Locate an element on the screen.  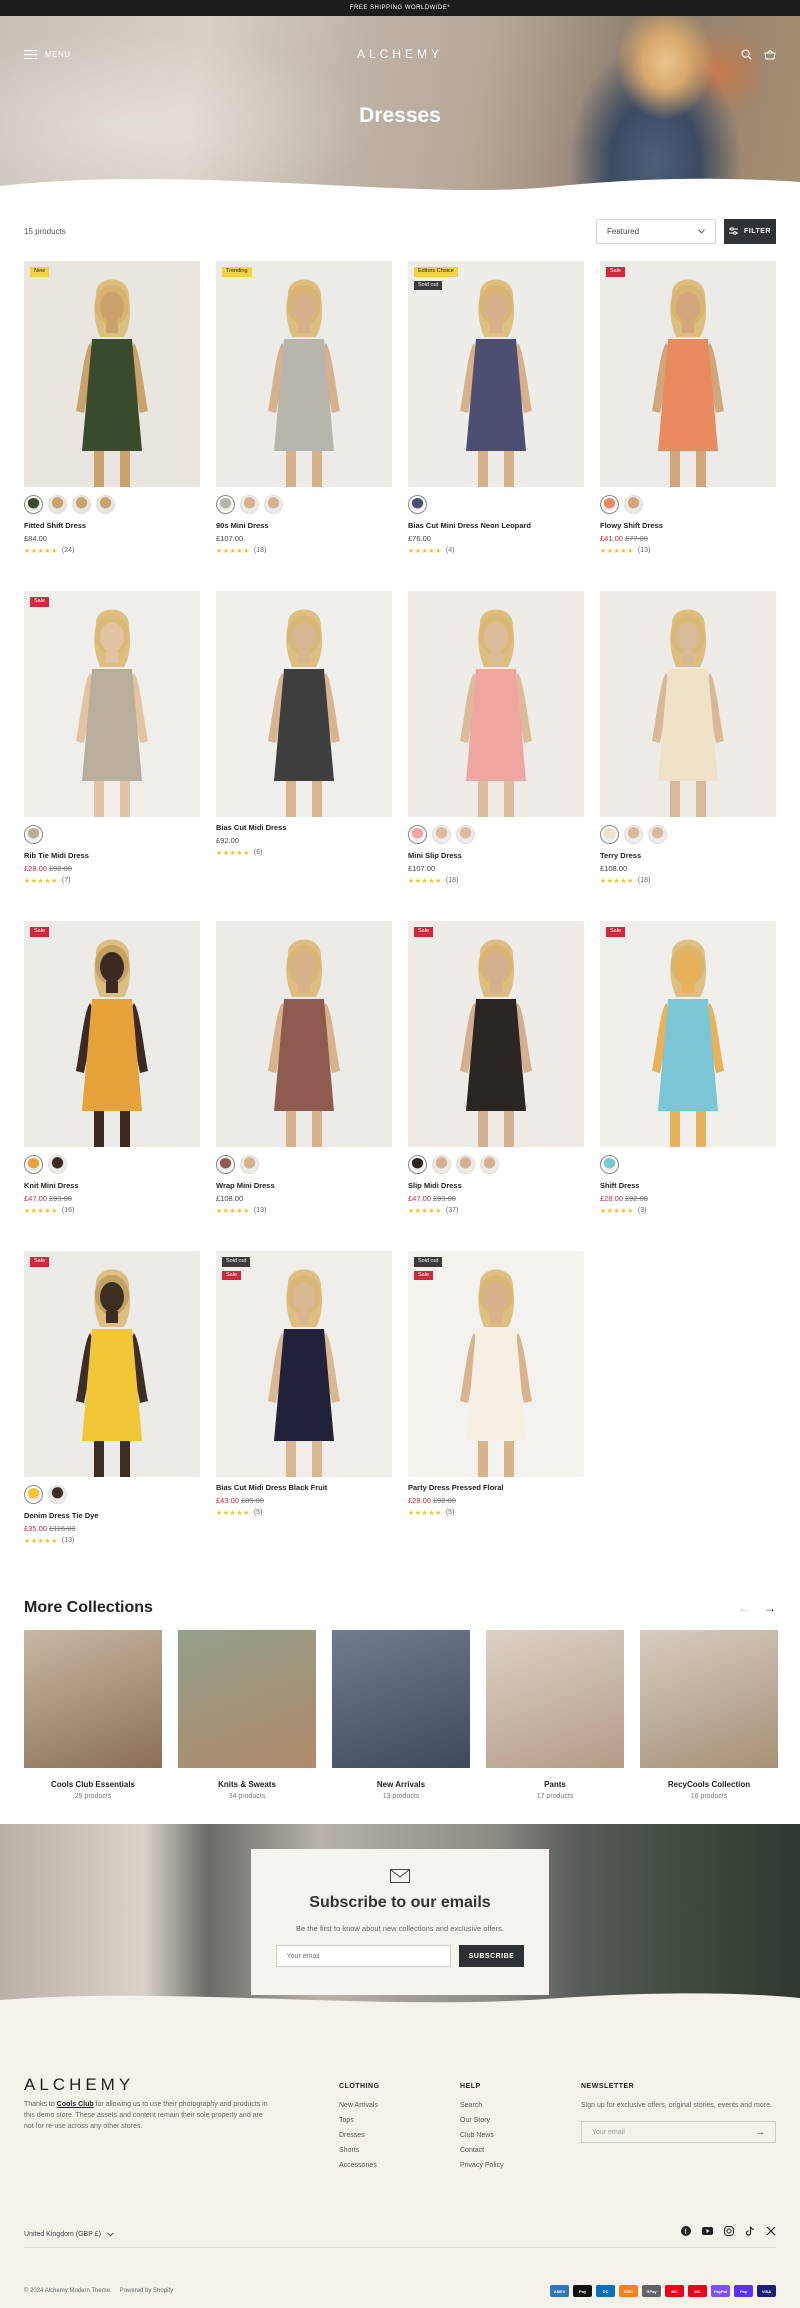
cart-icon is located at coordinates (770, 54).